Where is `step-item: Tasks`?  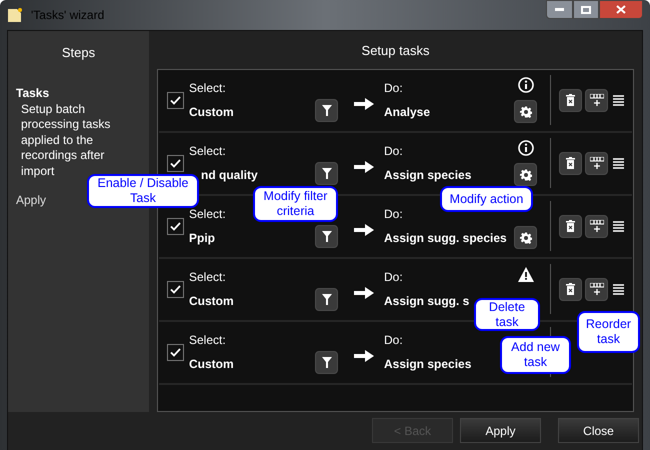
step-item: Tasks is located at coordinates (33, 93).